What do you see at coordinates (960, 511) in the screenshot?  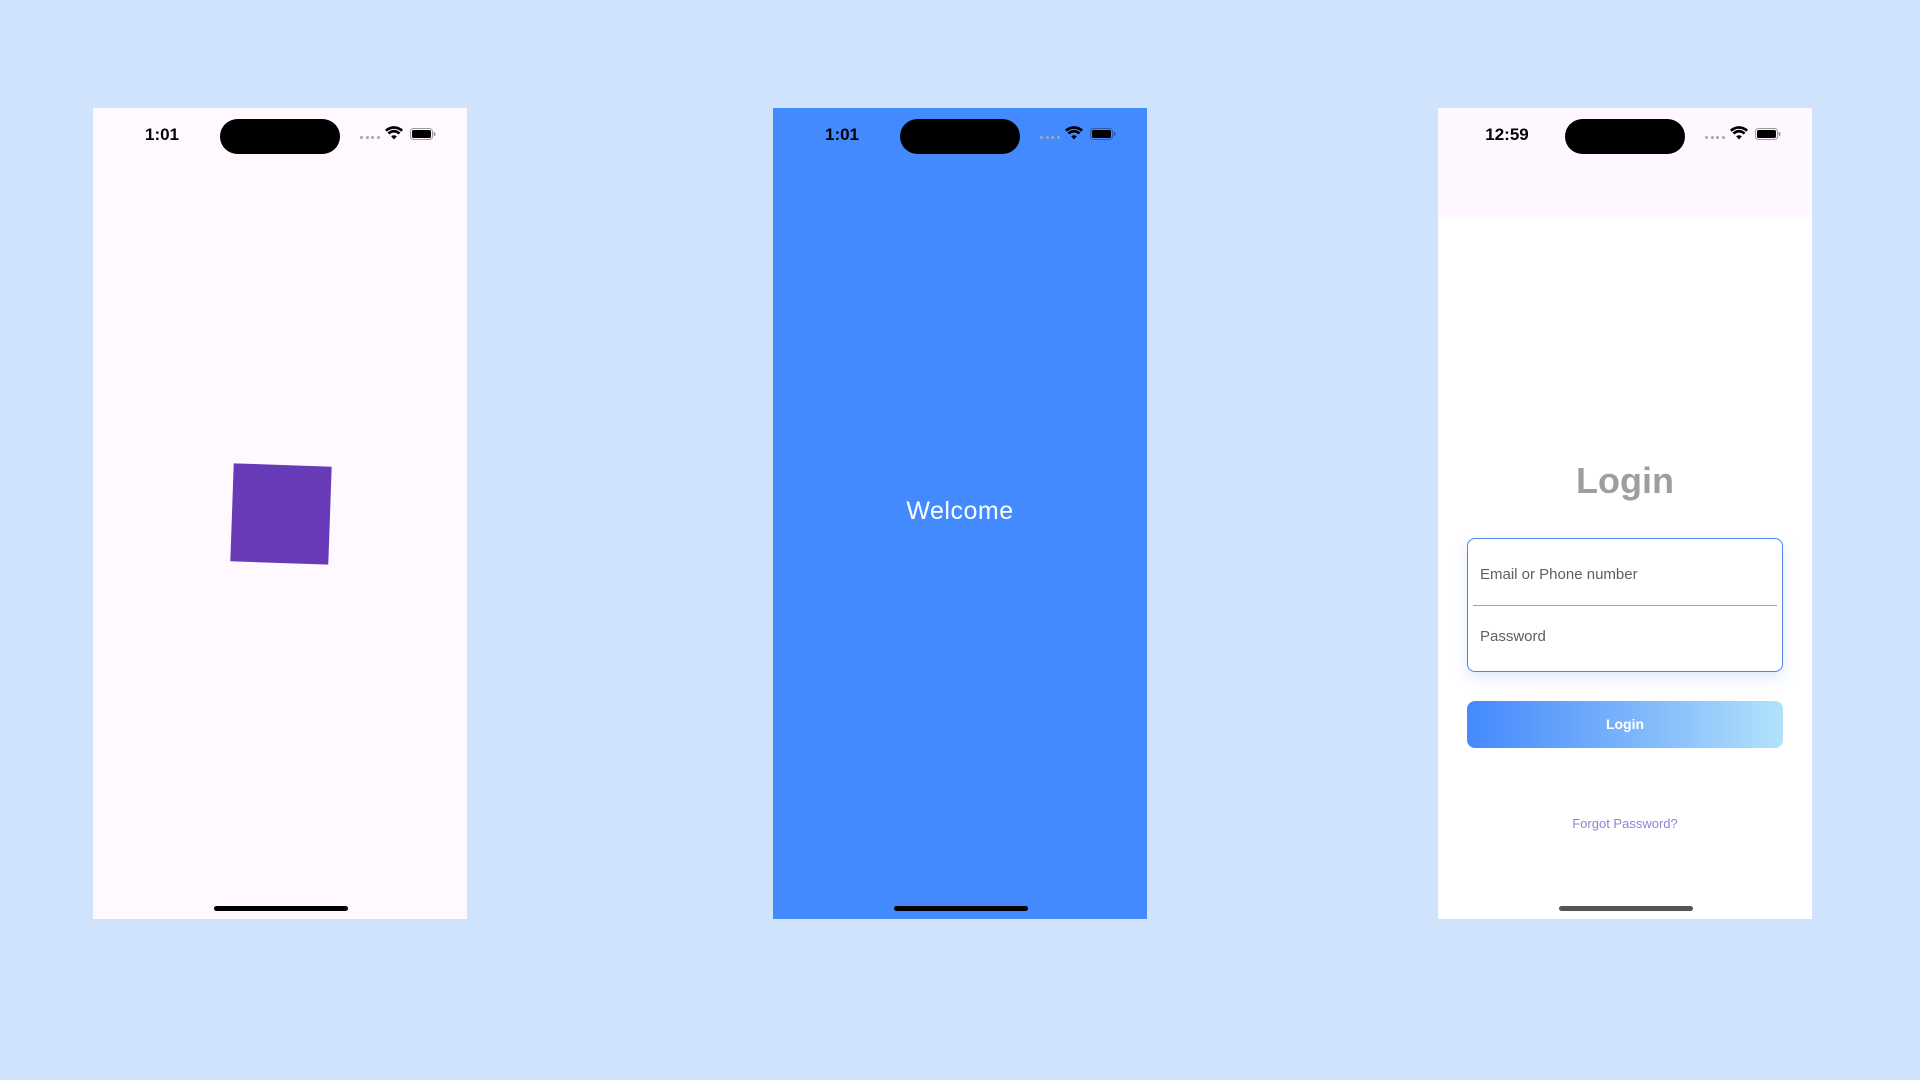 I see `welcome-text: Welcome` at bounding box center [960, 511].